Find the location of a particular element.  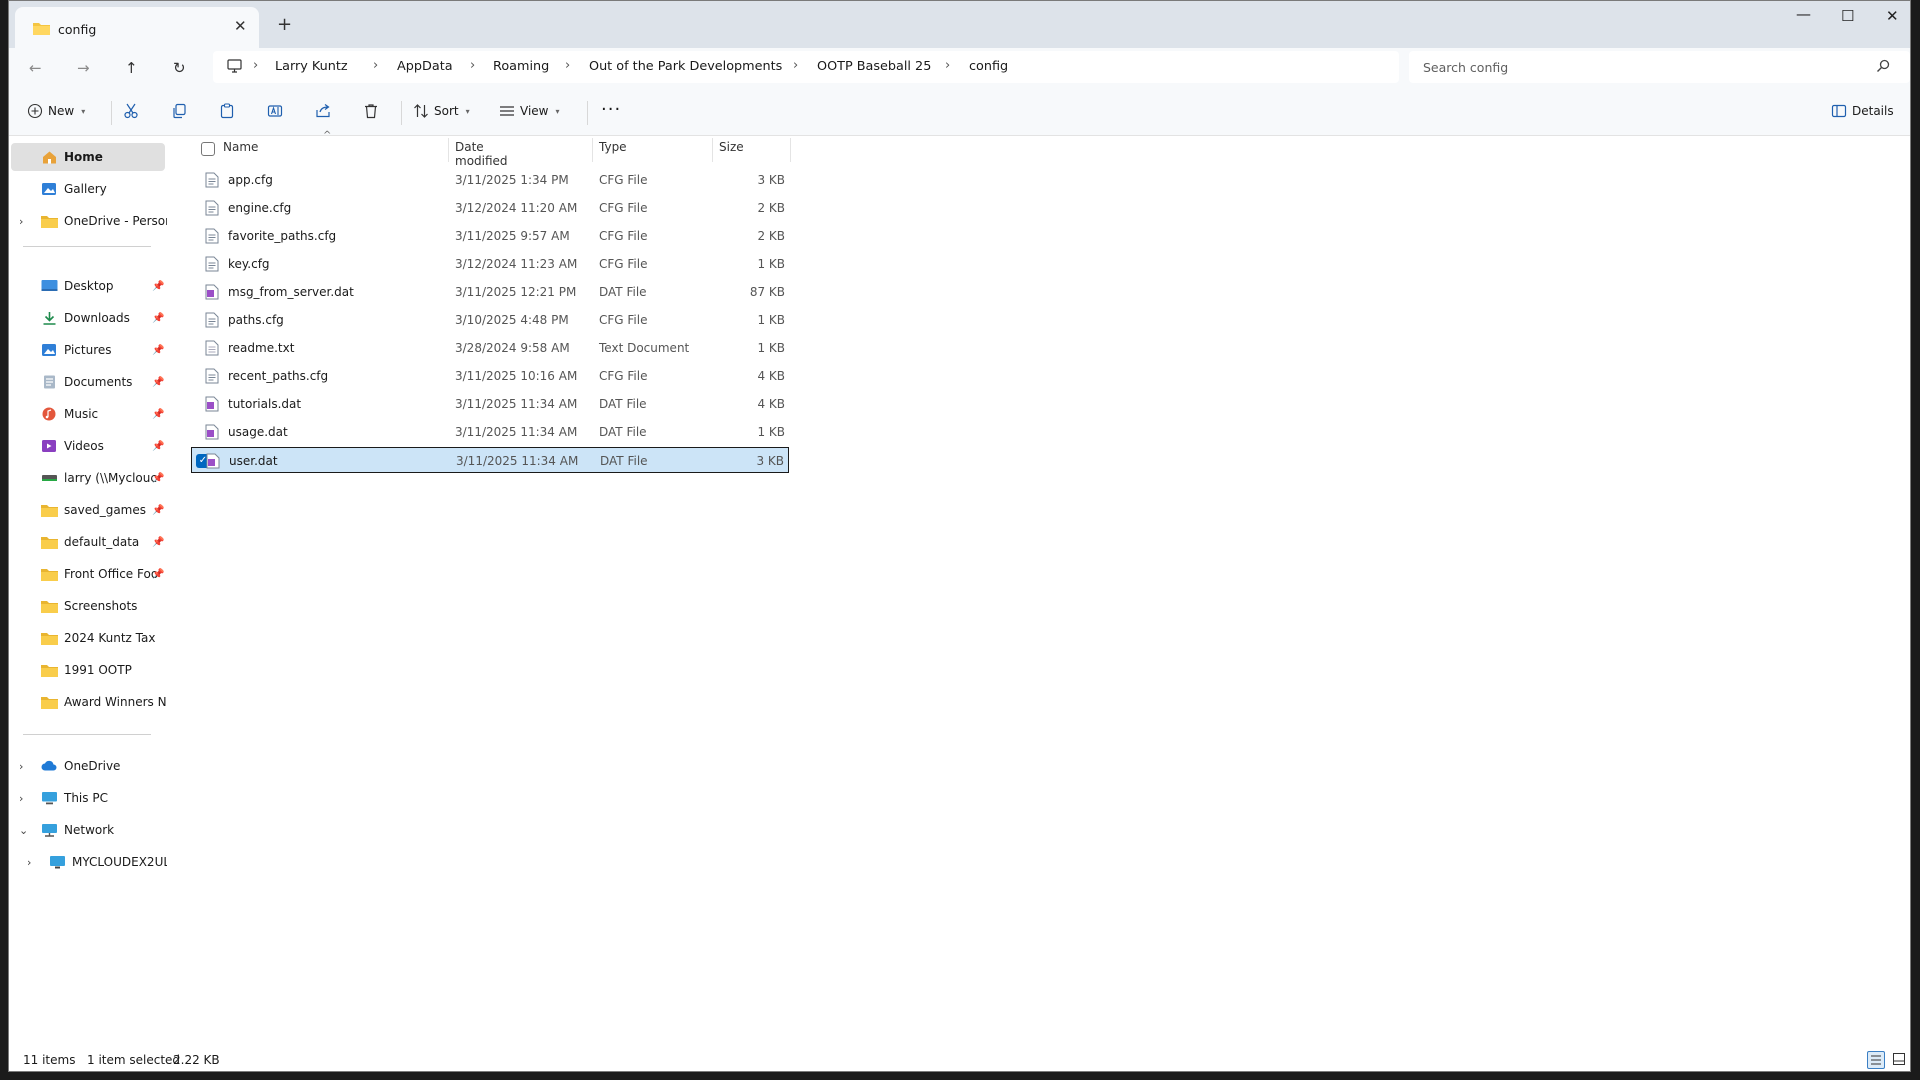

sidebar-item-gallery: Gallery is located at coordinates (104, 189).